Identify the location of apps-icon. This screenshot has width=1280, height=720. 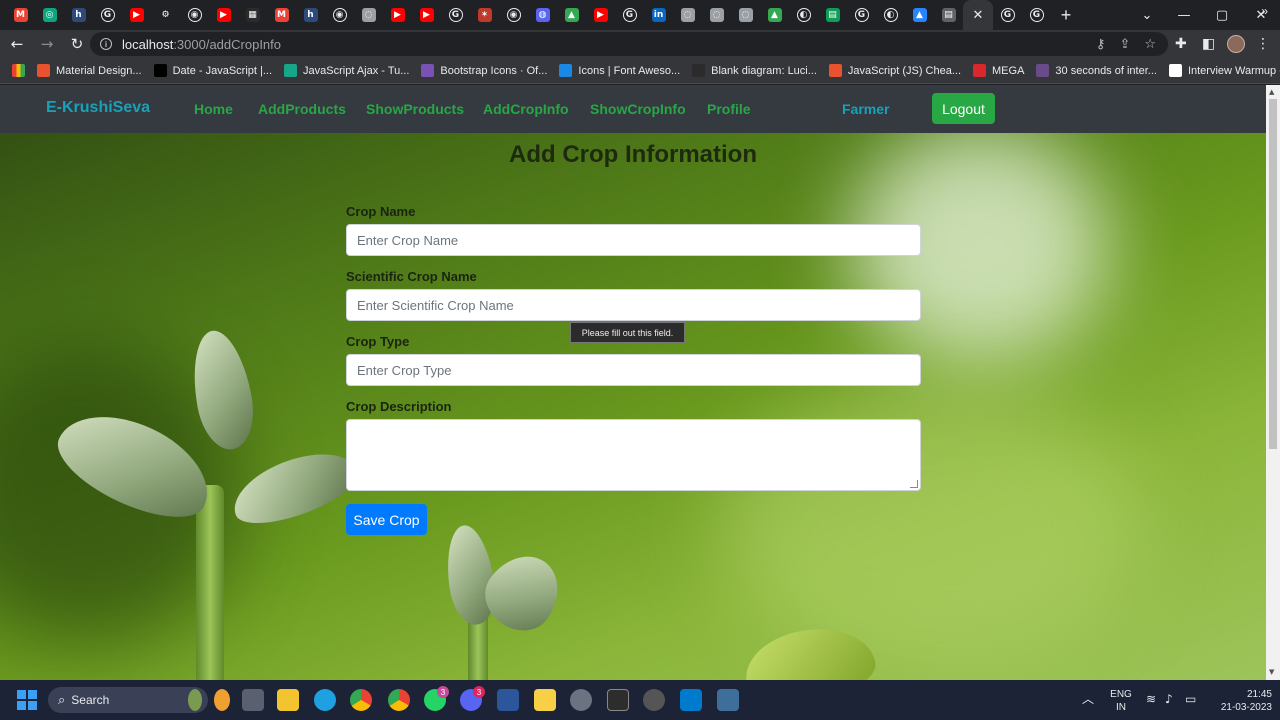
(18, 71).